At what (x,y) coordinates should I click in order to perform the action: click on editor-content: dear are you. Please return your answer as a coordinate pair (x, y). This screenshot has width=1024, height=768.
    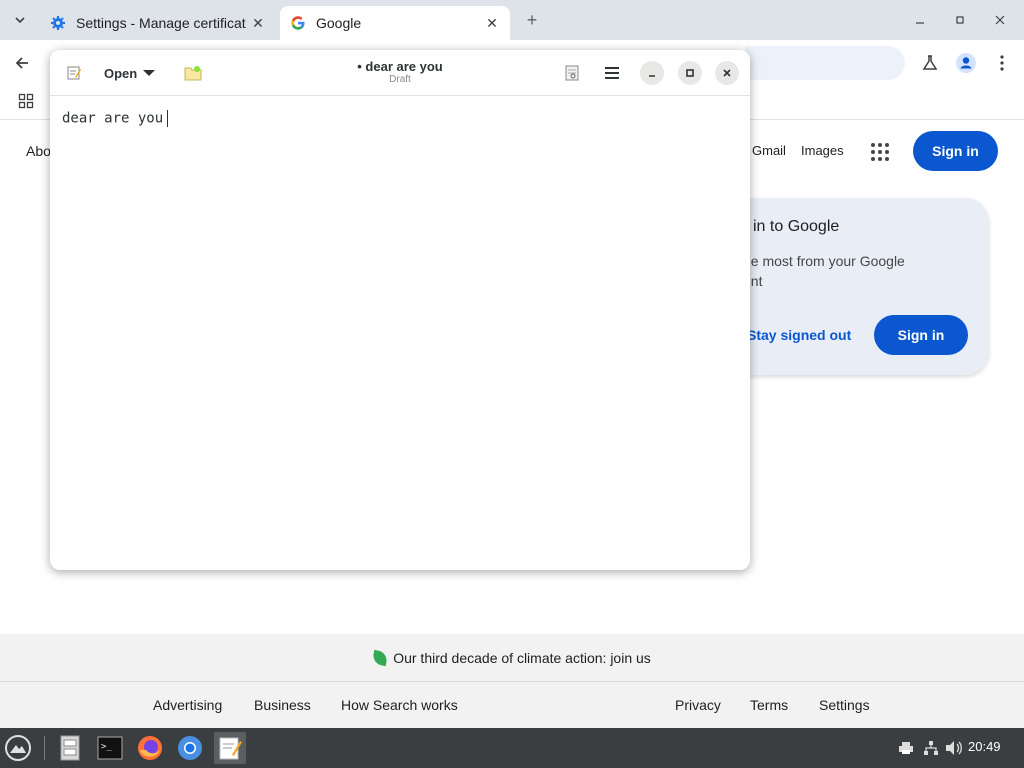
    Looking at the image, I should click on (113, 118).